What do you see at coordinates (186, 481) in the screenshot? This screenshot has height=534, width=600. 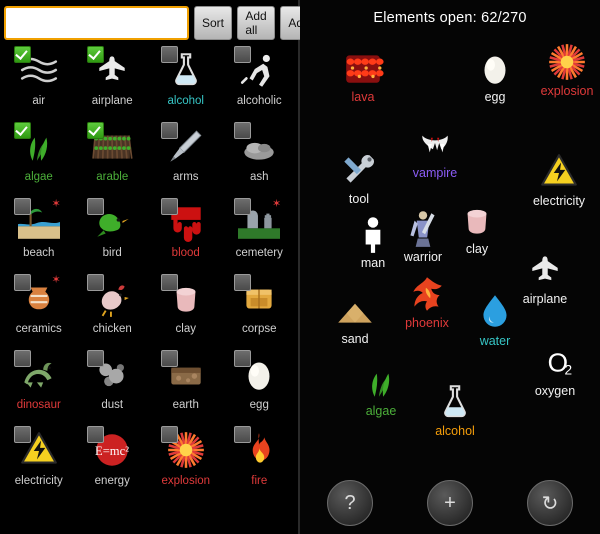 I see `element-label: explosion` at bounding box center [186, 481].